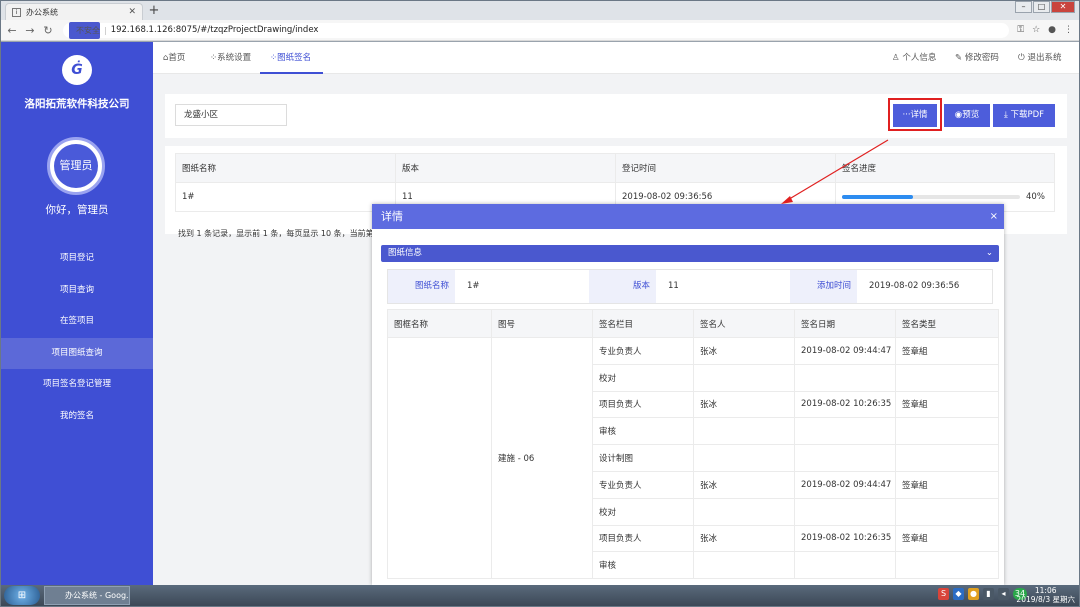 This screenshot has width=1080, height=607. Describe the element at coordinates (1003, 594) in the screenshot. I see `tray-volume-icon: ◂` at that location.